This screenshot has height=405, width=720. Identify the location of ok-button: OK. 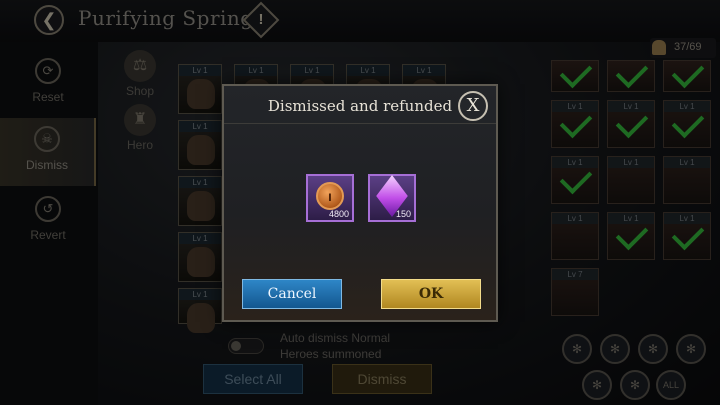
(431, 294).